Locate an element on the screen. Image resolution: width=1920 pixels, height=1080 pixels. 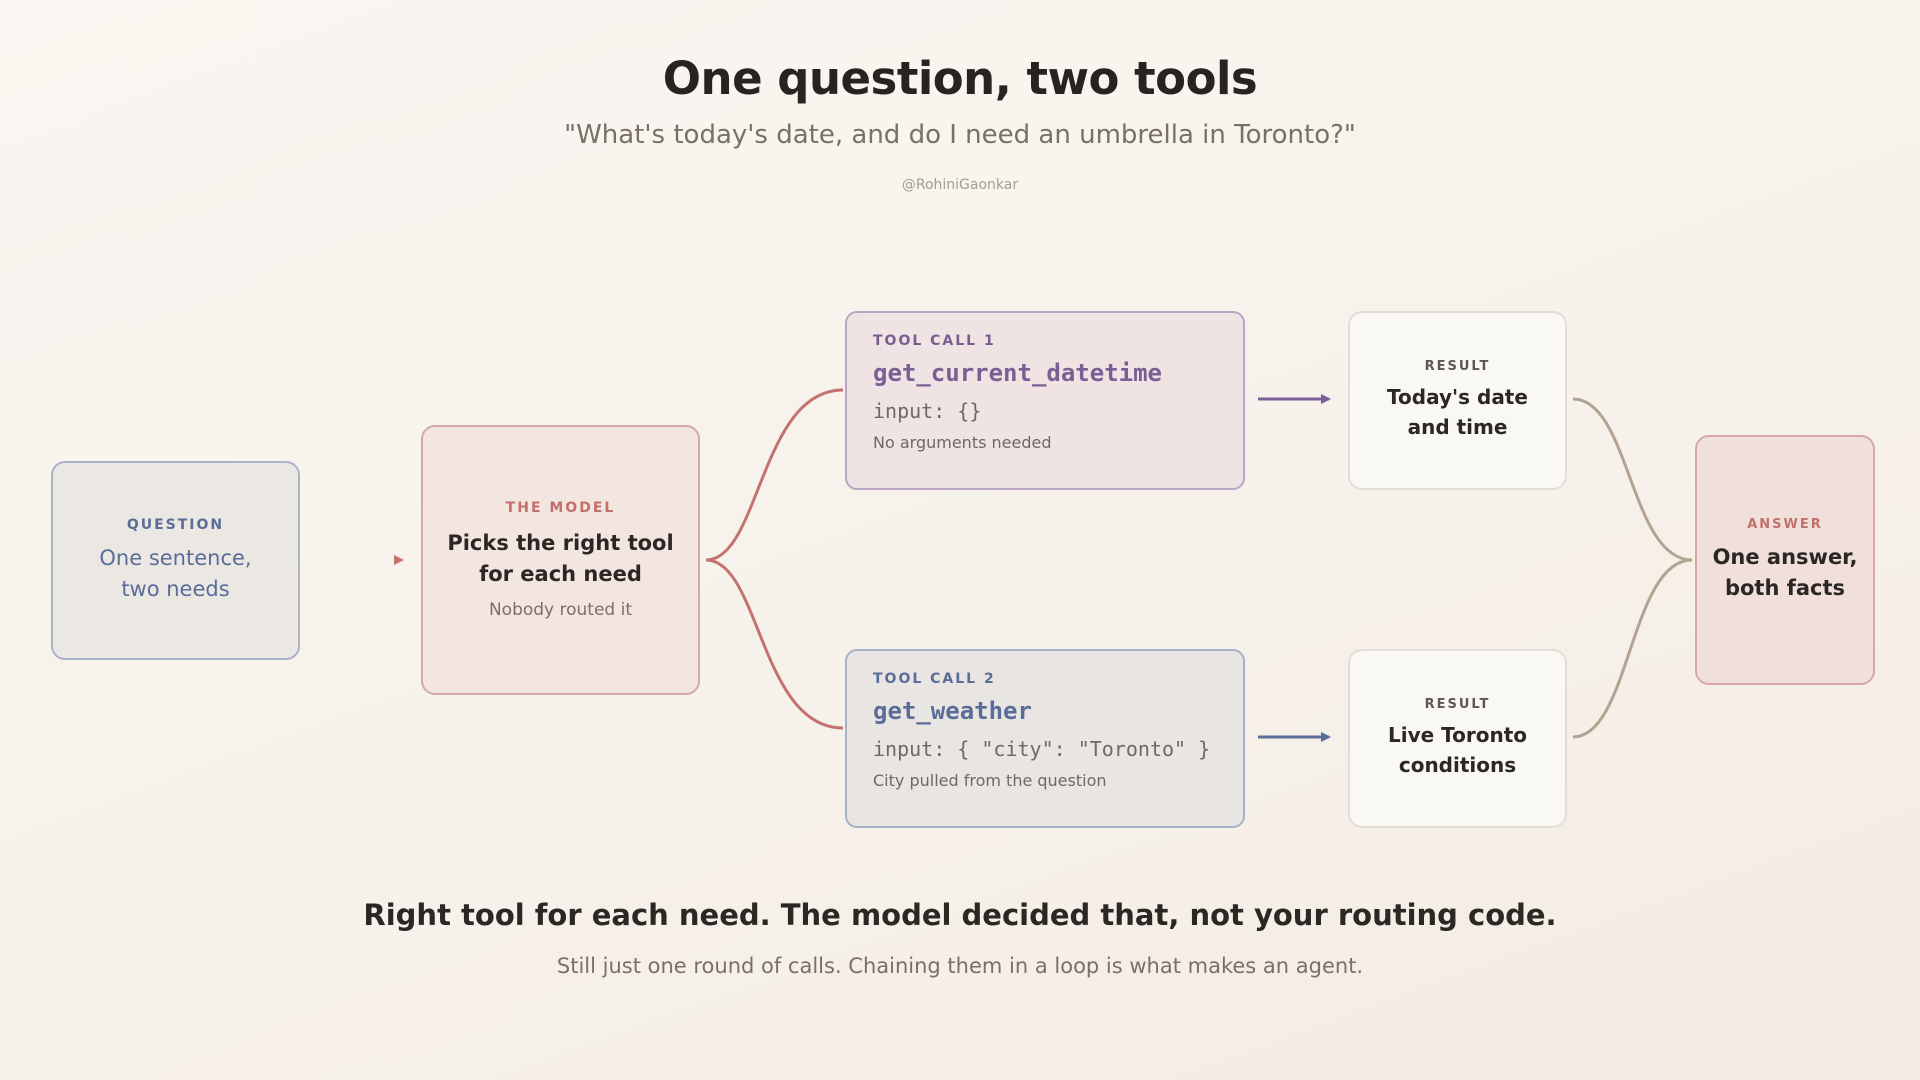
question-line2: two needs is located at coordinates (175, 588).